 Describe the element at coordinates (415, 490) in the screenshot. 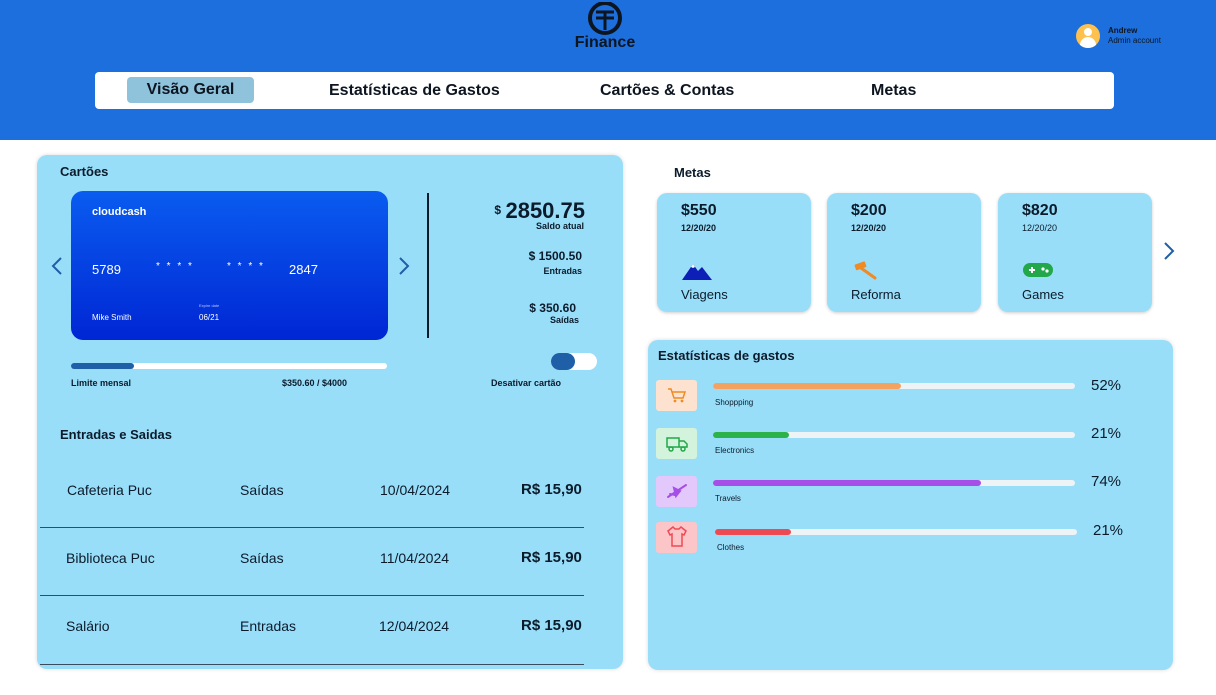

I see `tx-date: 10/04/2024` at that location.